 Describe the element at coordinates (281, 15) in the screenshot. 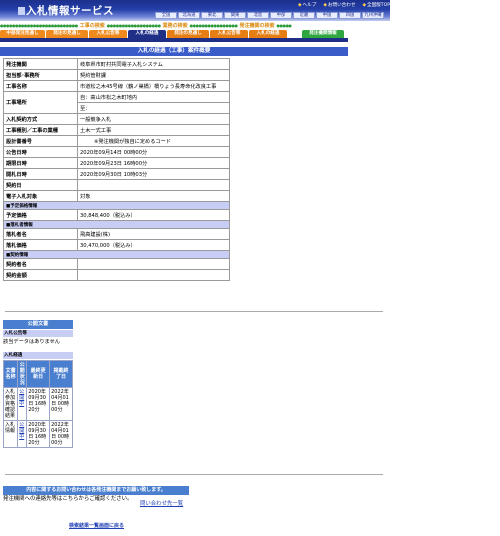

I see `region-chubu: 中部` at that location.